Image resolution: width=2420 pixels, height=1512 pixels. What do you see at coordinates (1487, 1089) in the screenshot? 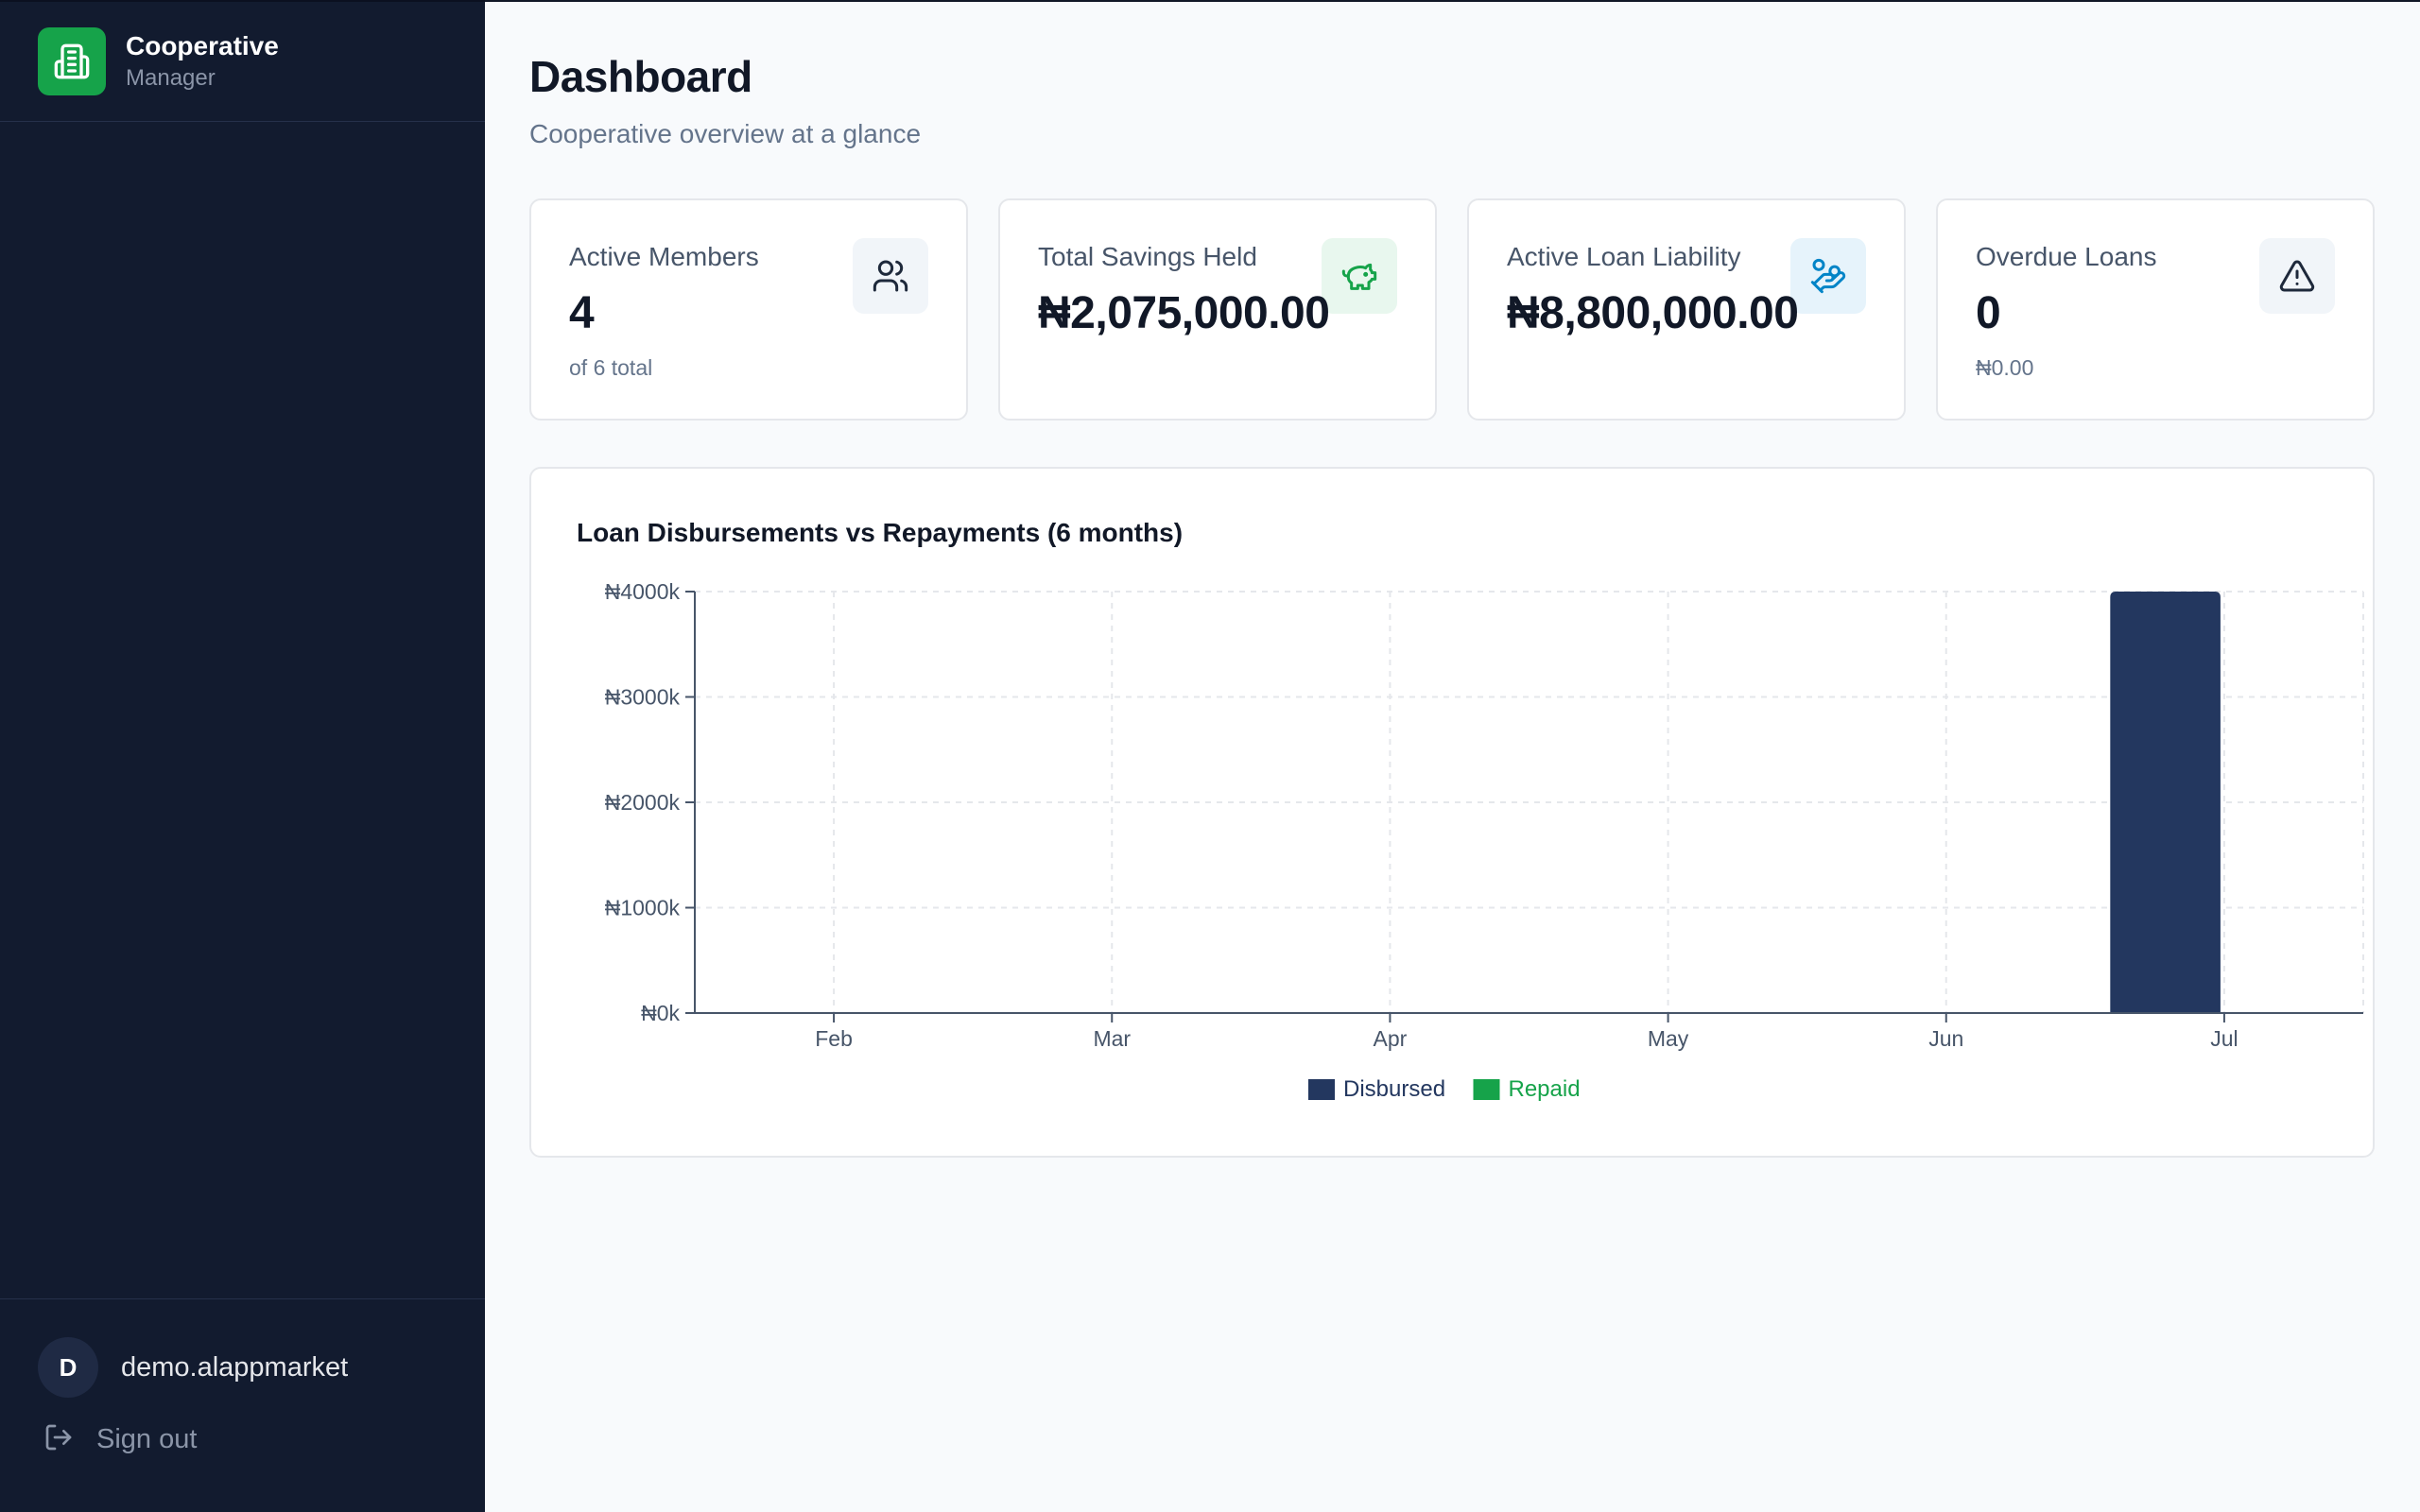
I see `legend-swatch-repaid` at bounding box center [1487, 1089].